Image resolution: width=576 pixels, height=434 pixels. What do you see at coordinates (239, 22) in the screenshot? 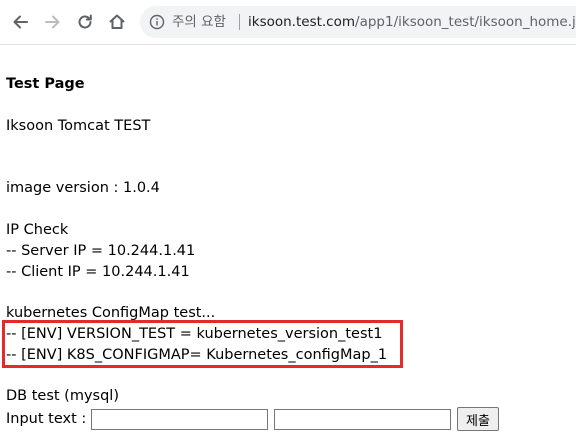
I see `divider` at bounding box center [239, 22].